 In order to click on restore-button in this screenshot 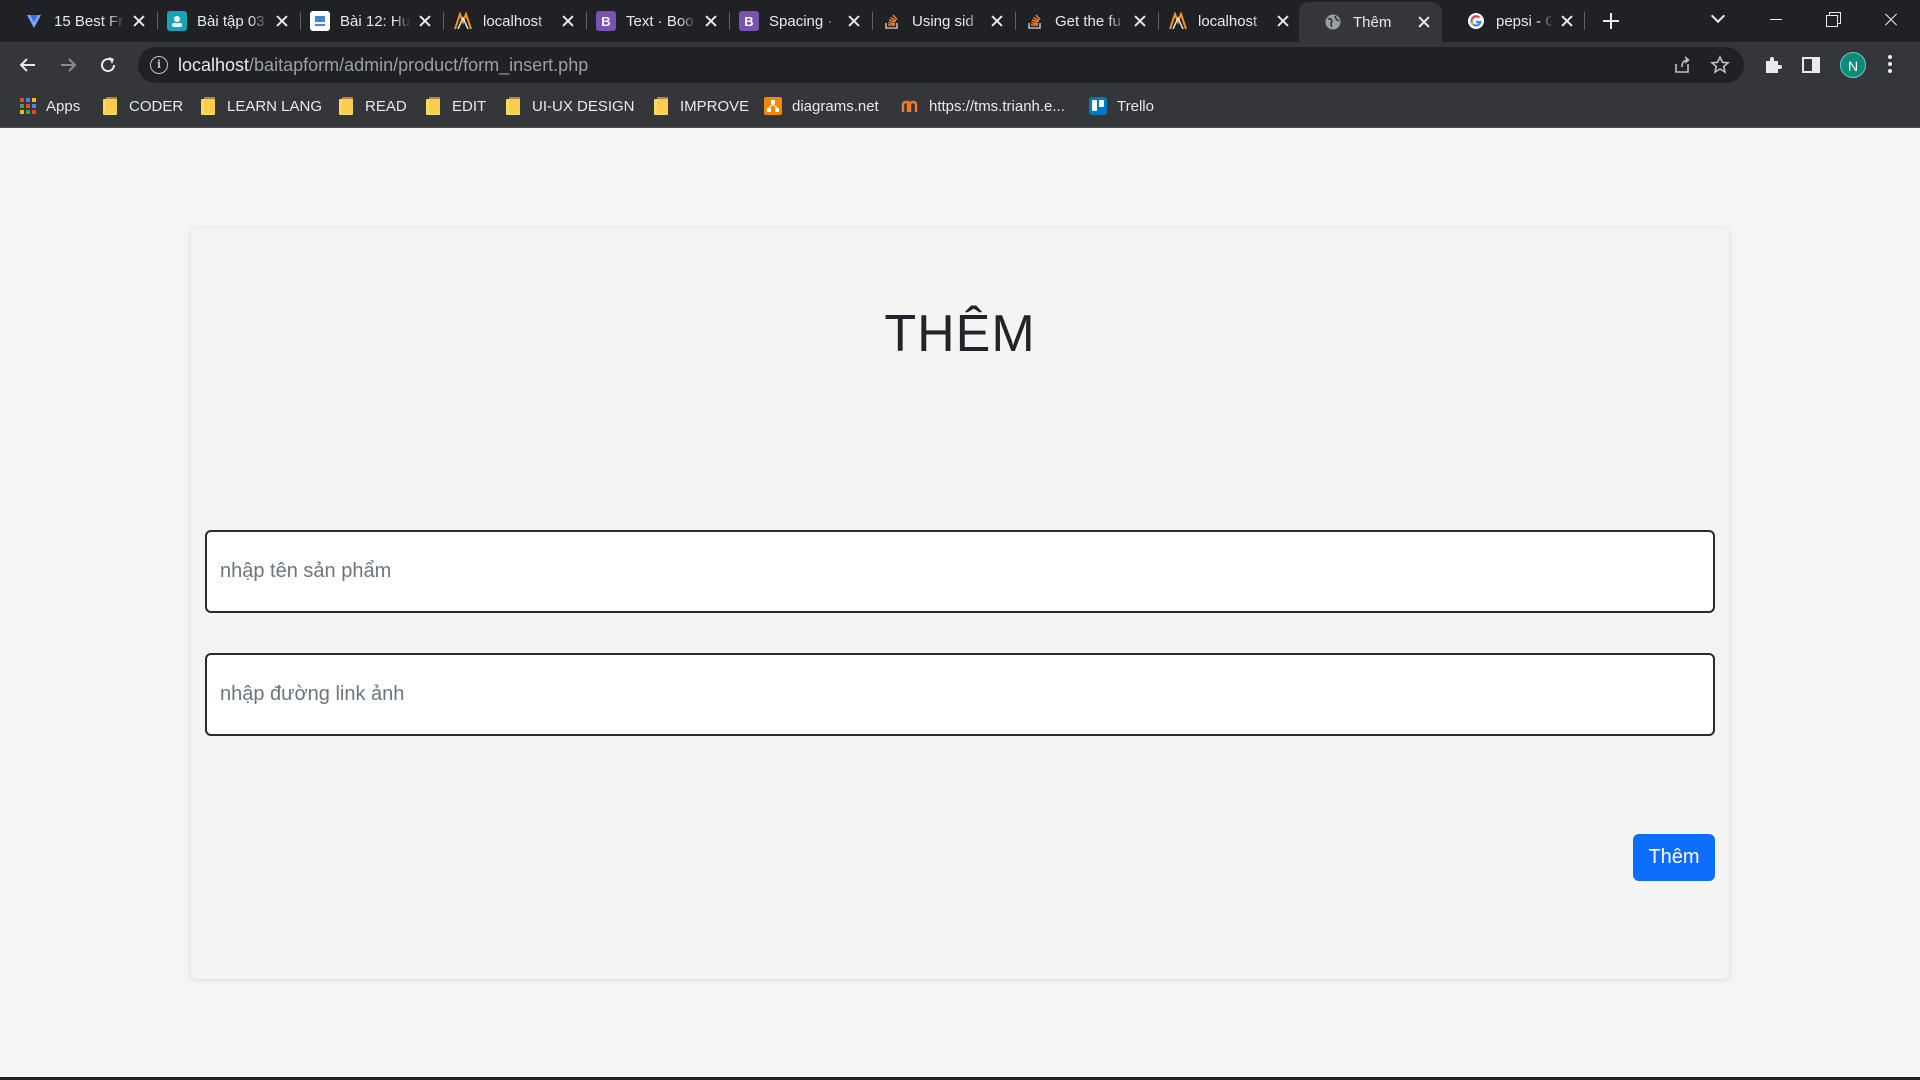, I will do `click(1833, 20)`.